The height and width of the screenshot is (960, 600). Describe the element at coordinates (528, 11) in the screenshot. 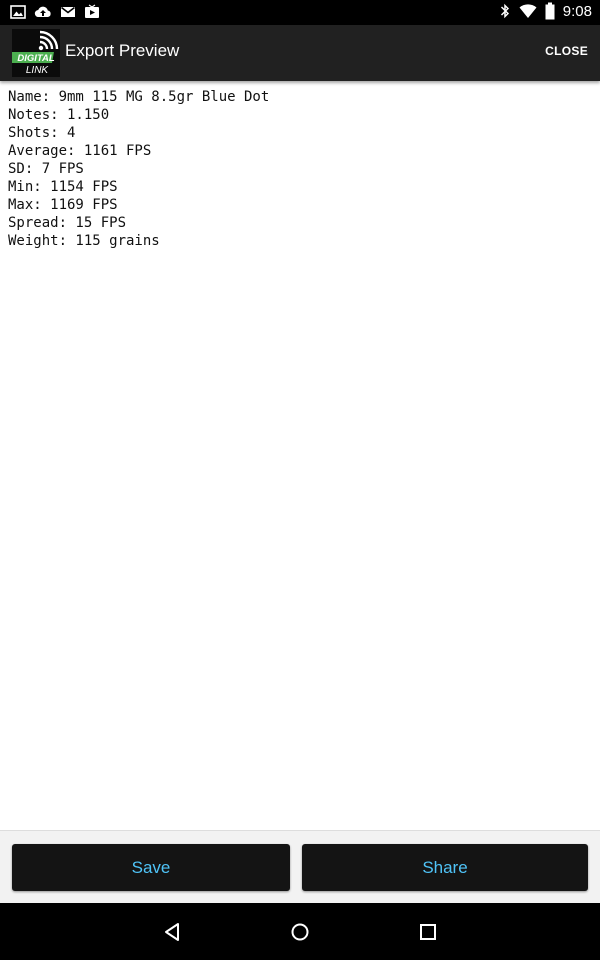

I see `wifi-icon` at that location.